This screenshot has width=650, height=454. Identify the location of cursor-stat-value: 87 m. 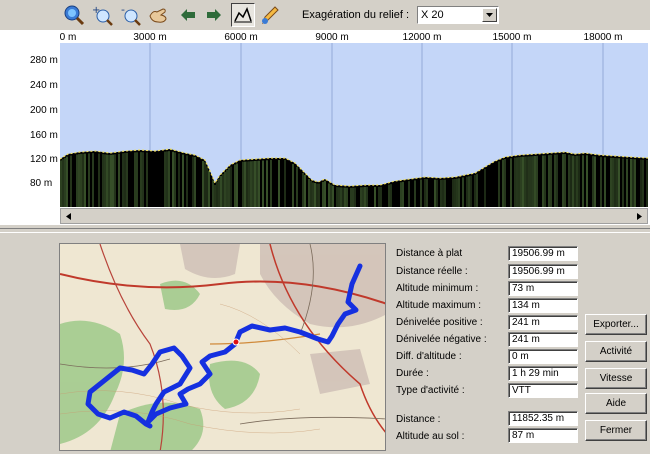
(543, 435).